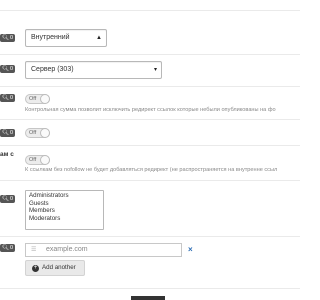  What do you see at coordinates (37, 133) in the screenshot?
I see `option-toggle: Off` at bounding box center [37, 133].